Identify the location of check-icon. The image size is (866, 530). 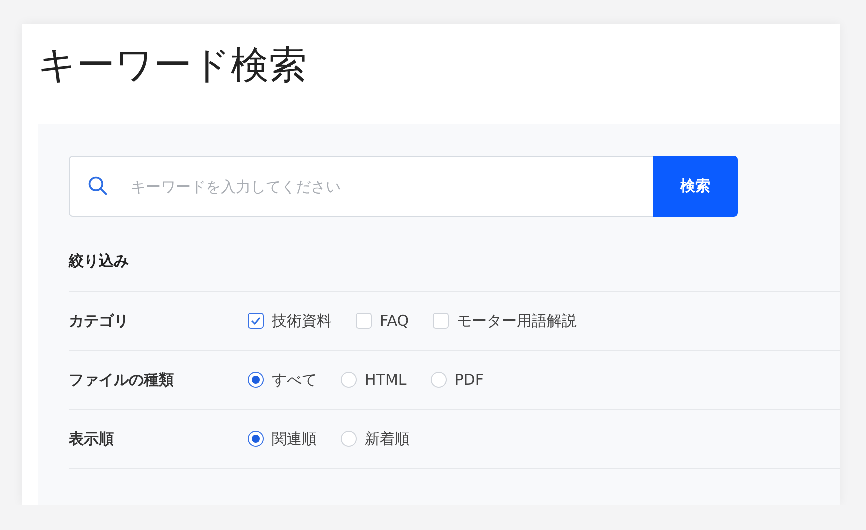
(256, 321).